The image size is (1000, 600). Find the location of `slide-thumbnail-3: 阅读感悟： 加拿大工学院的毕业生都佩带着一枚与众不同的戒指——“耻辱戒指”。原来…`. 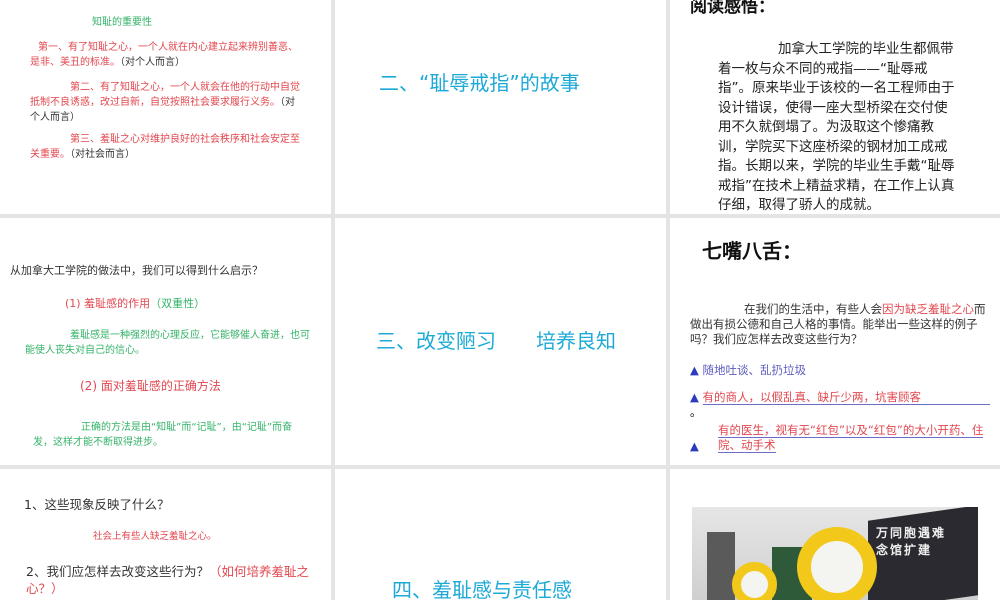

slide-thumbnail-3: 阅读感悟： 加拿大工学院的毕业生都佩带着一枚与众不同的戒指——“耻辱戒指”。原来… is located at coordinates (835, 107).